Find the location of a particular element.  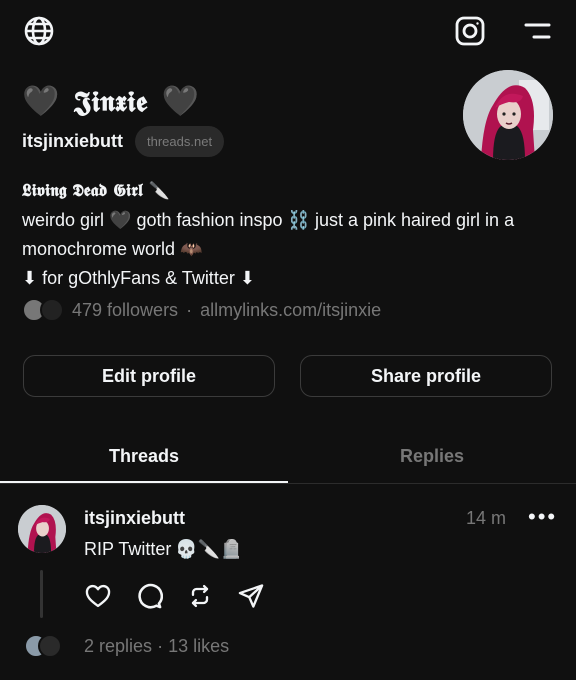

followers-row: 479 followers · allmylinks.com/itsjinxie is located at coordinates (201, 310).